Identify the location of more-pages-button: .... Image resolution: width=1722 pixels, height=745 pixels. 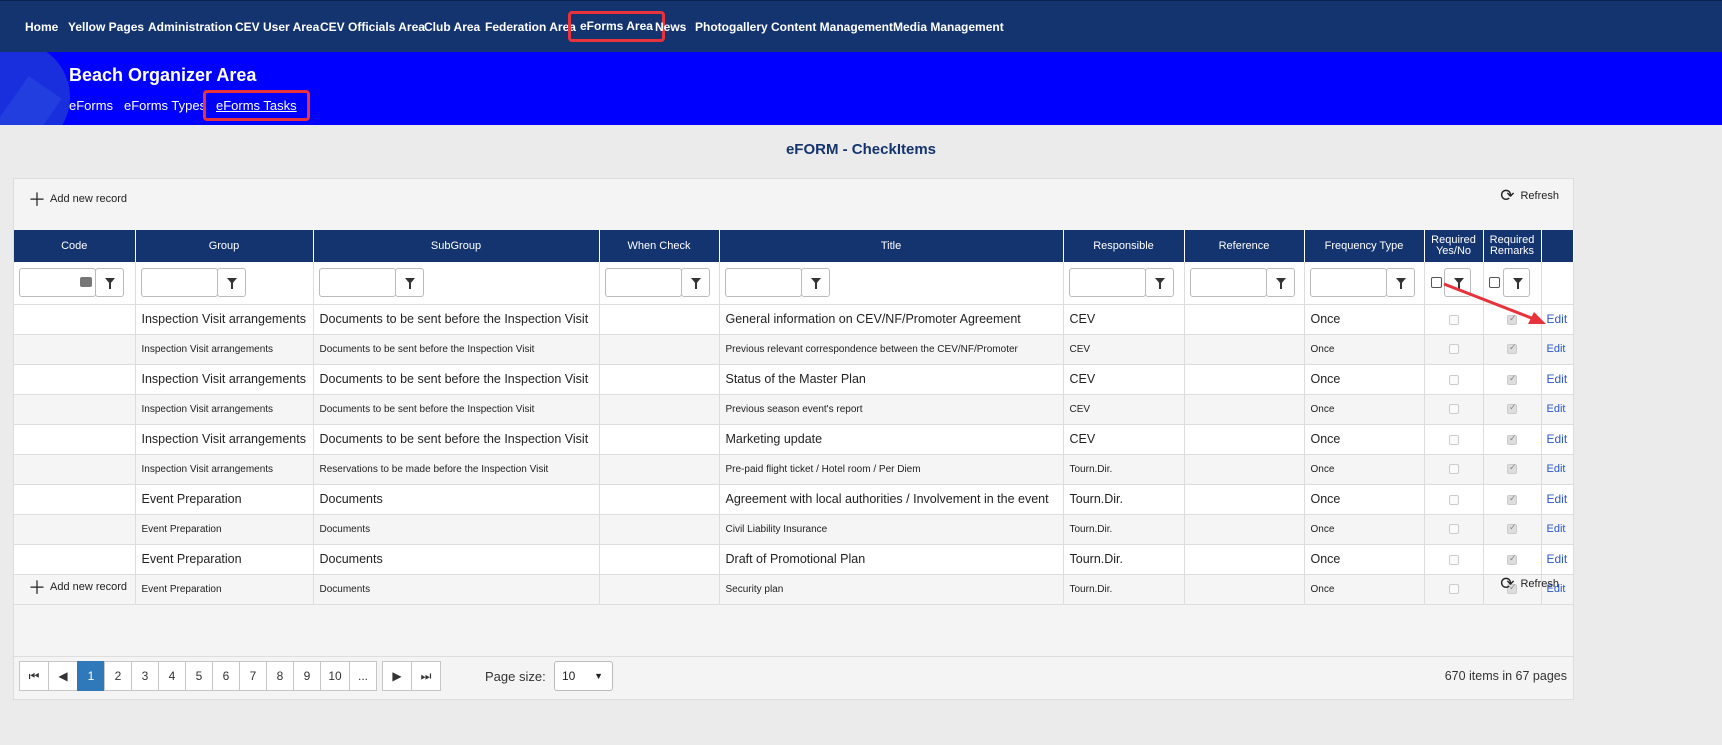
(363, 676).